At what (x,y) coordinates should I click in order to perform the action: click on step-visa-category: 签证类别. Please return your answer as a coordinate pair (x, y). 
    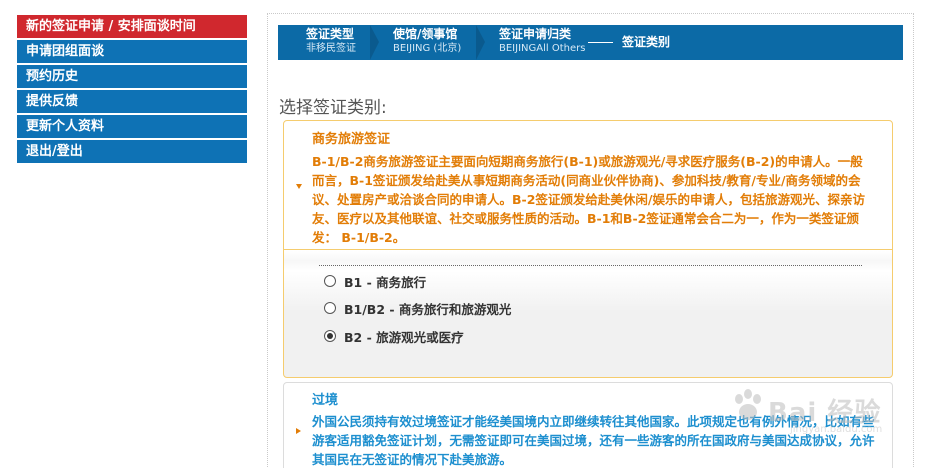
    Looking at the image, I should click on (646, 42).